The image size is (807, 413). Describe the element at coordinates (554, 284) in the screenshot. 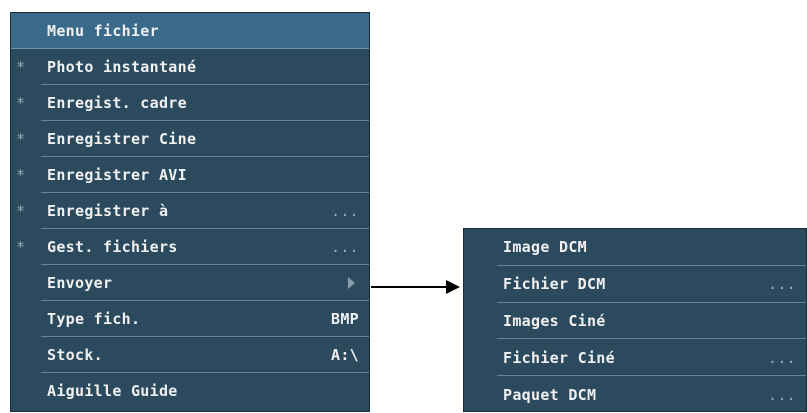

I see `submenu-item-label: Fichier DCM` at that location.